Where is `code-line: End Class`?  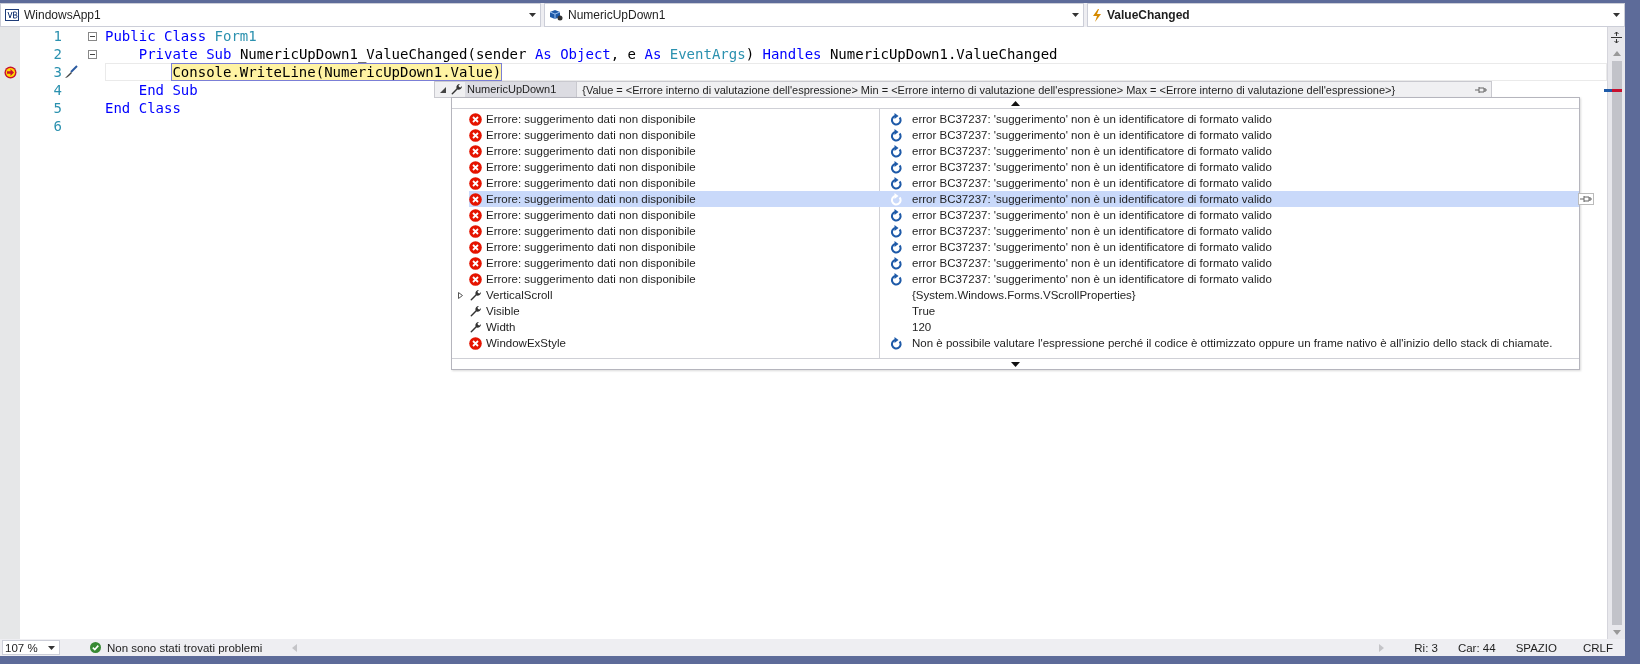 code-line: End Class is located at coordinates (143, 108).